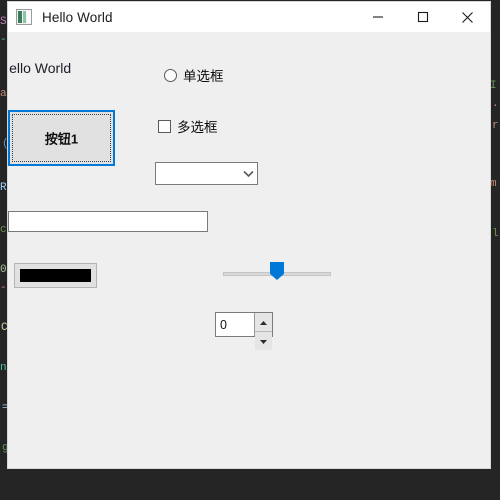 The width and height of the screenshot is (500, 500). Describe the element at coordinates (164, 126) in the screenshot. I see `checkbox-indicator-icon` at that location.